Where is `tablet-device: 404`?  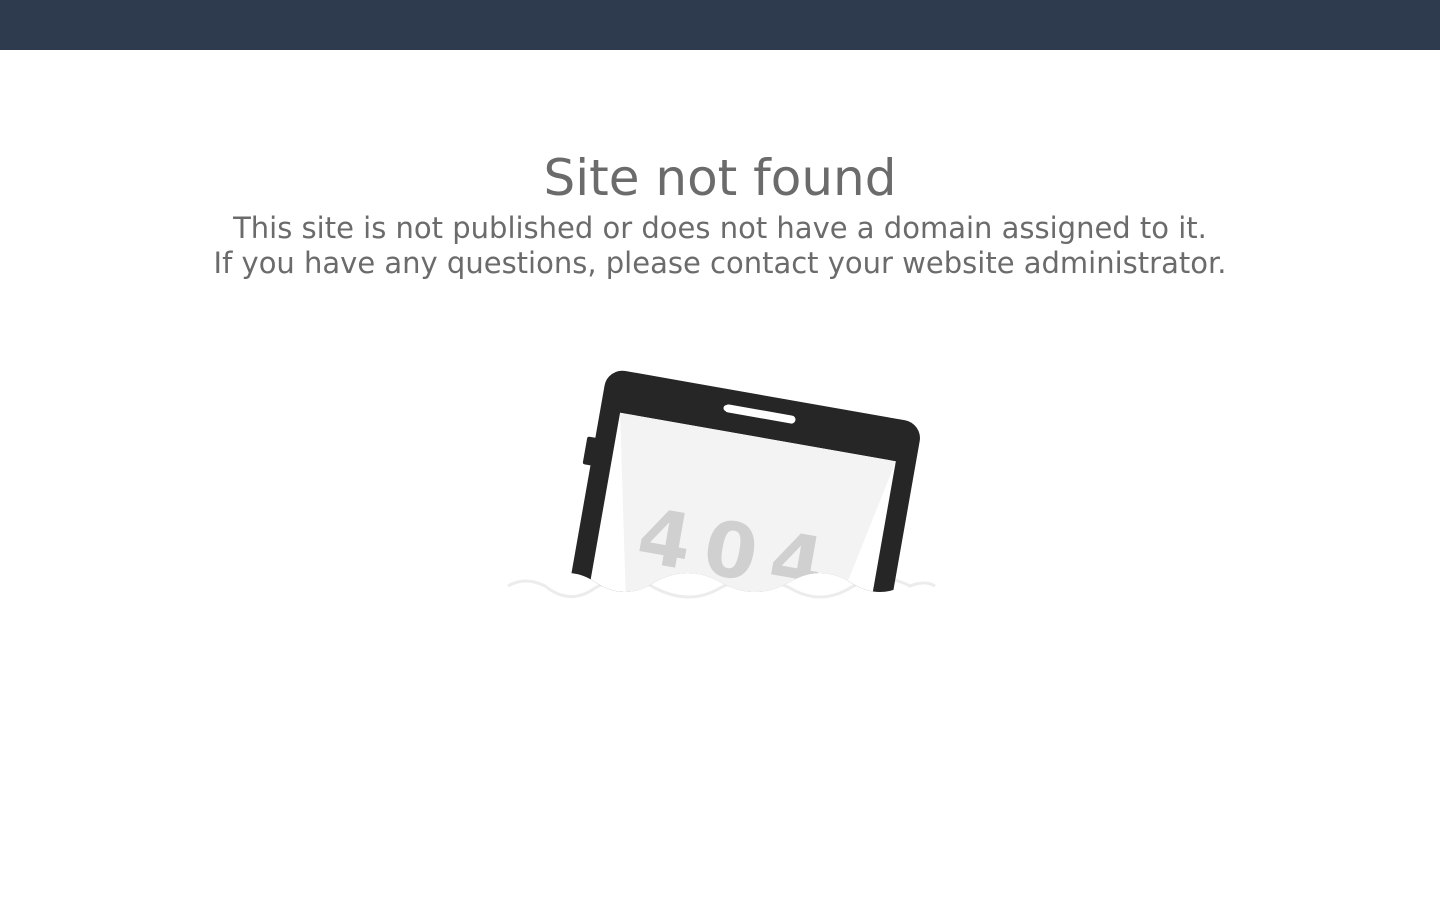 tablet-device: 404 is located at coordinates (741, 481).